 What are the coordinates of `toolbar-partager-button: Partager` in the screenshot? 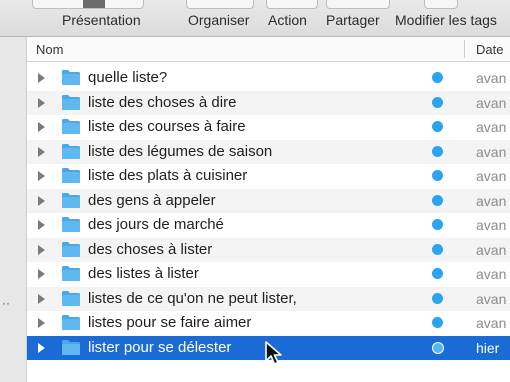 It's located at (353, 20).